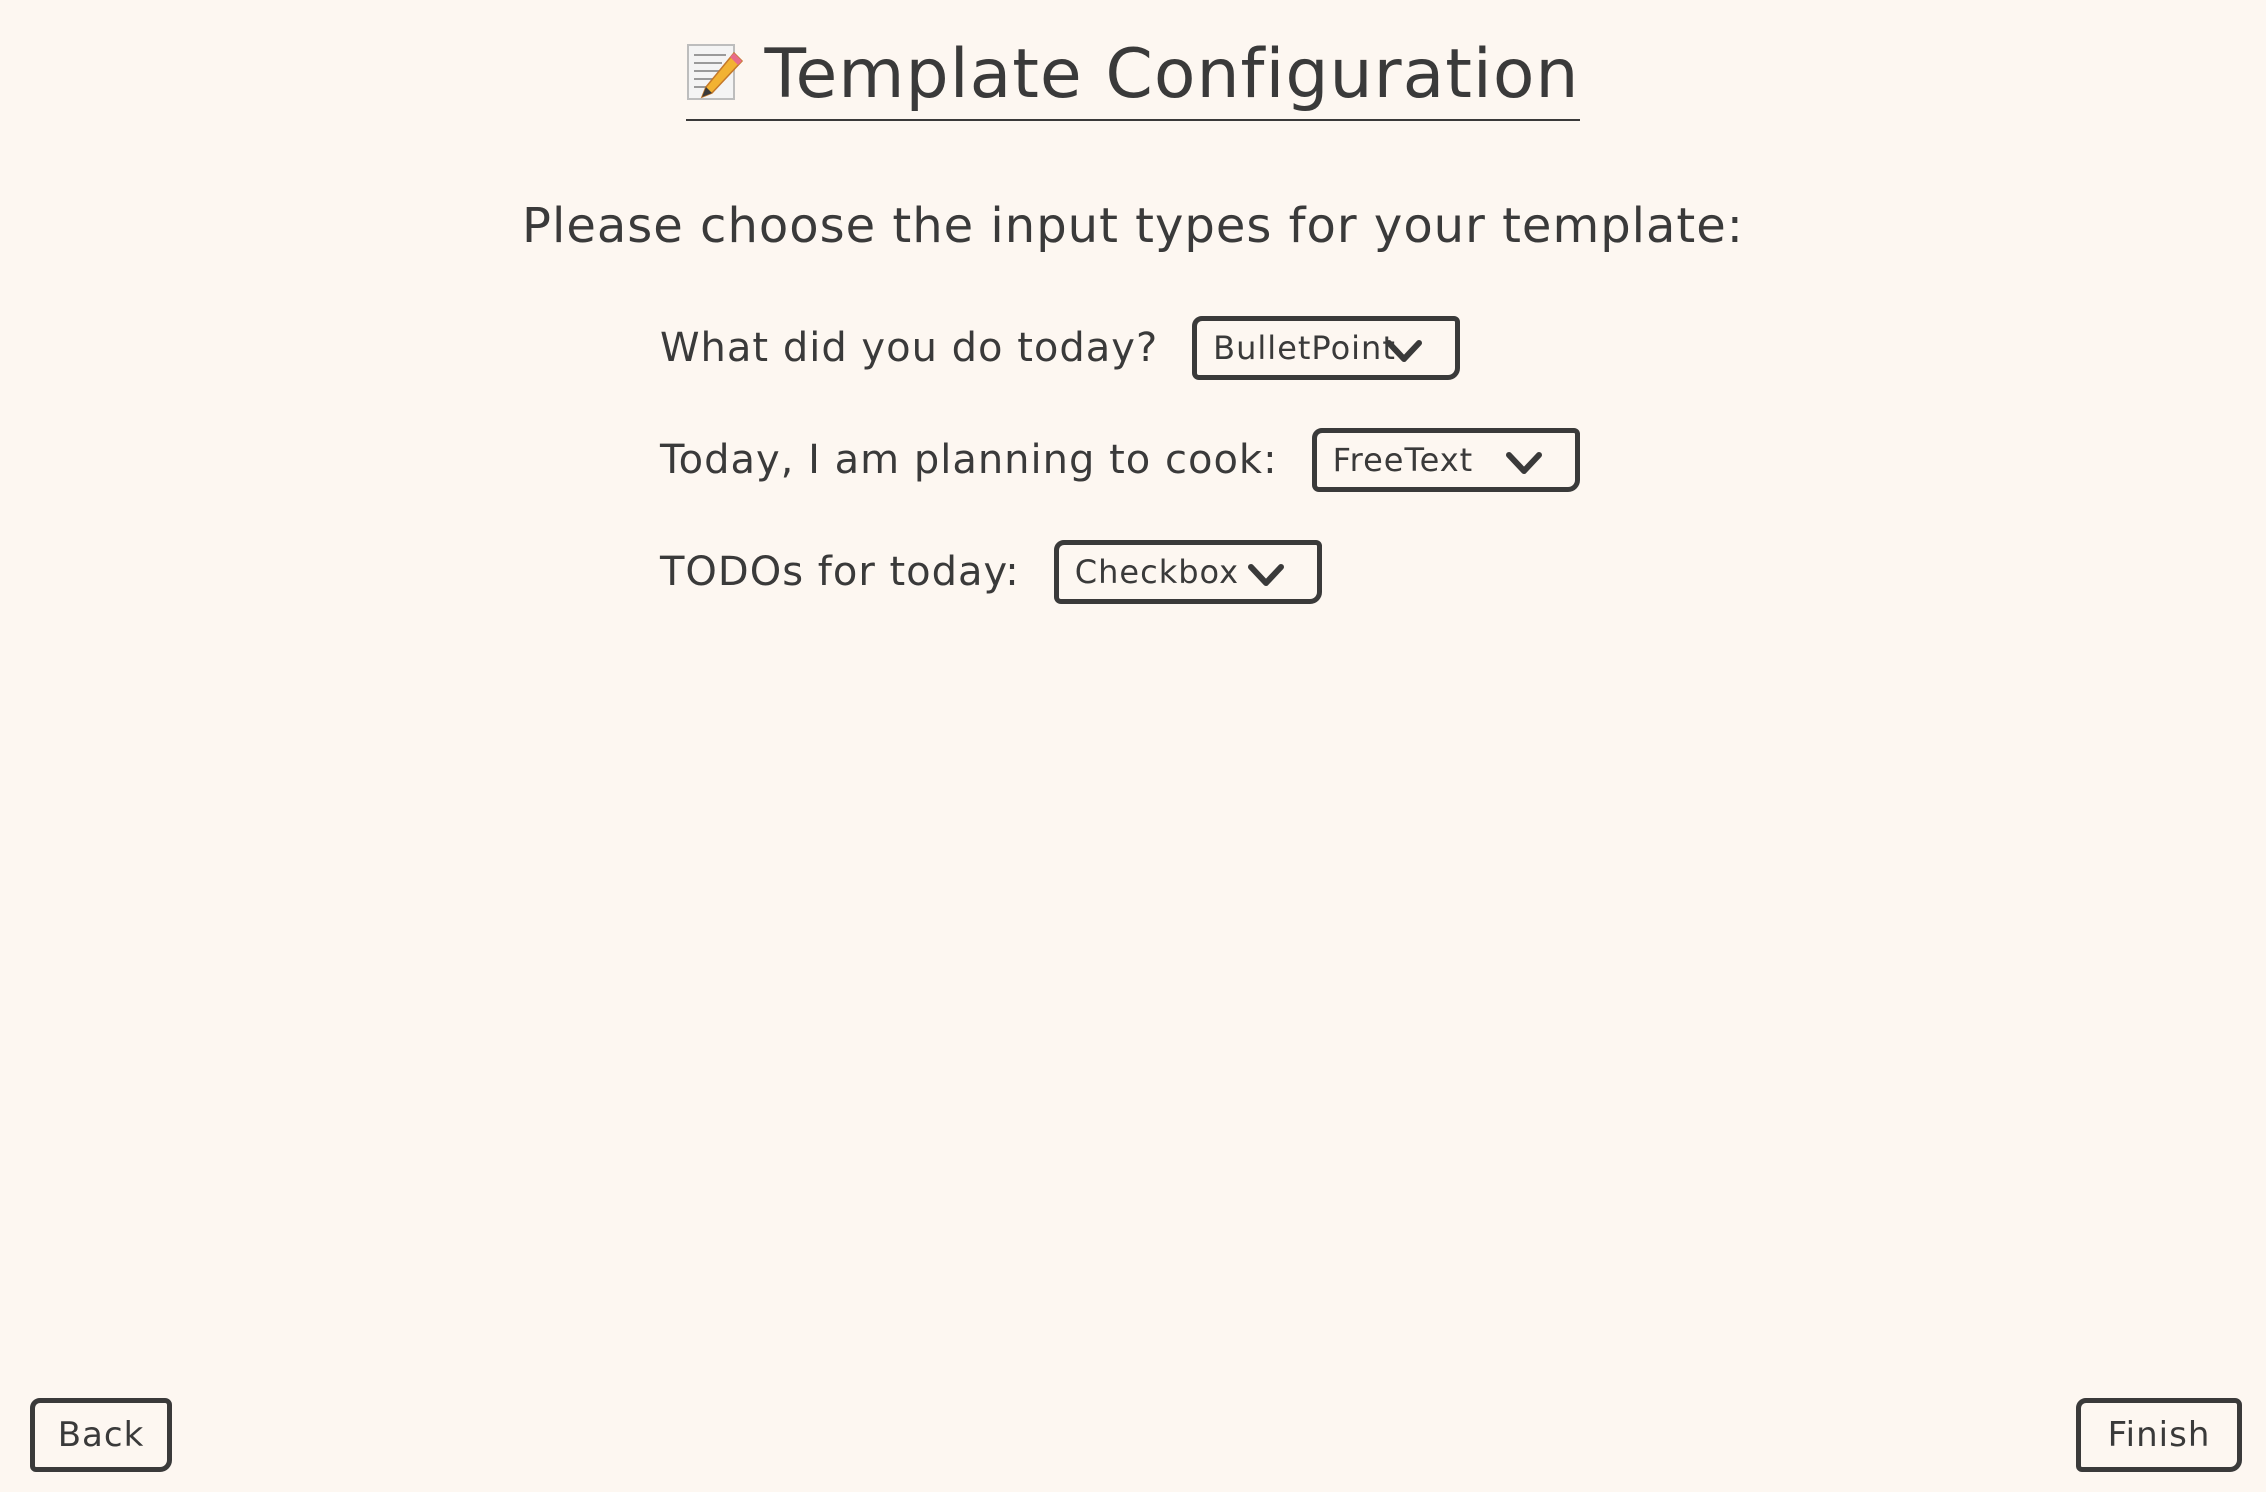  I want to click on field-label: What did you do today?, so click(909, 348).